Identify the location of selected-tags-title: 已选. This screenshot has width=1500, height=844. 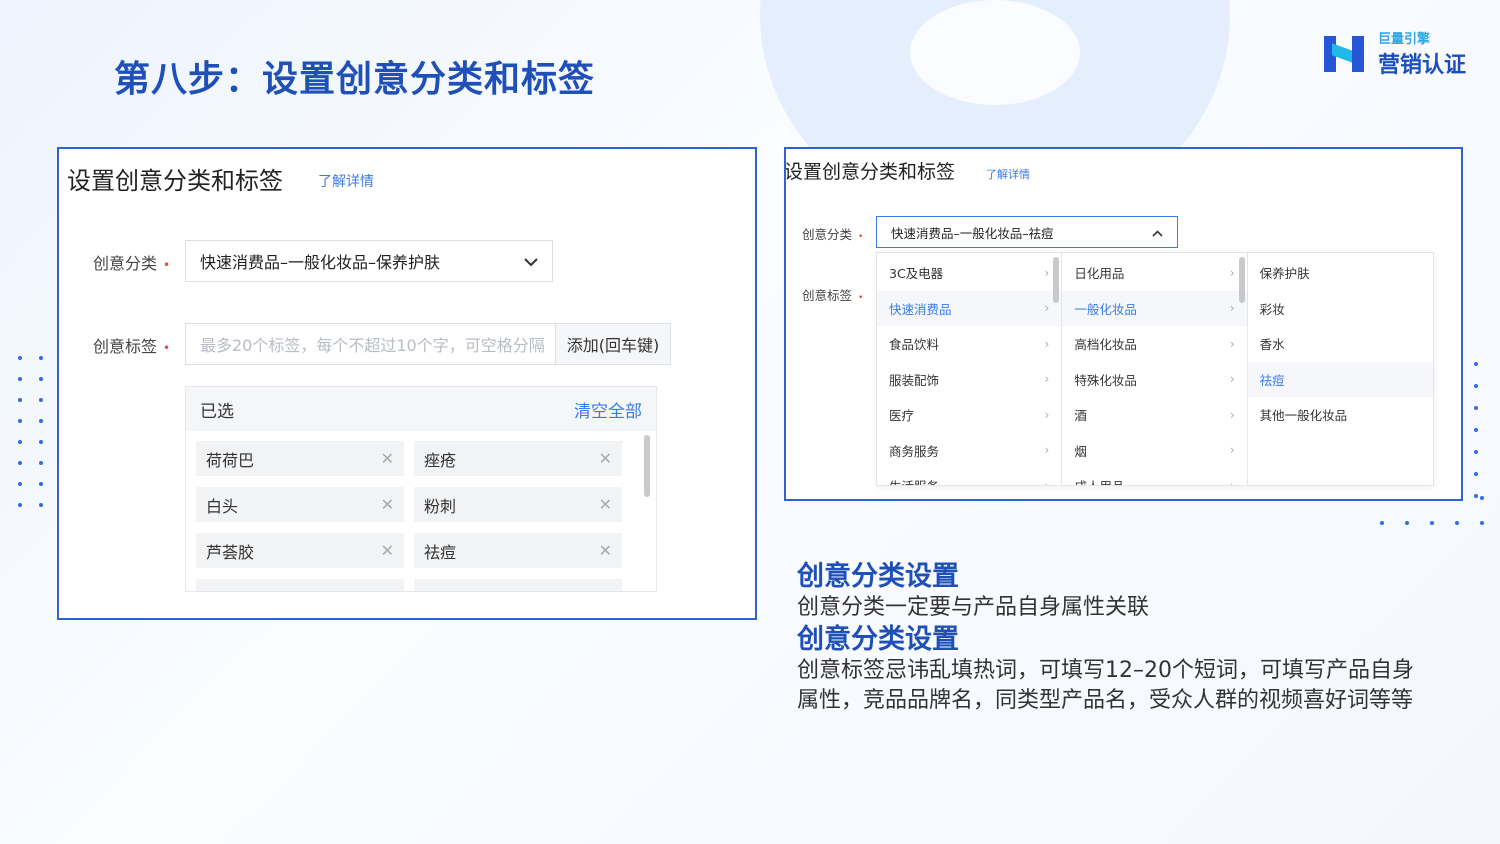
(217, 411).